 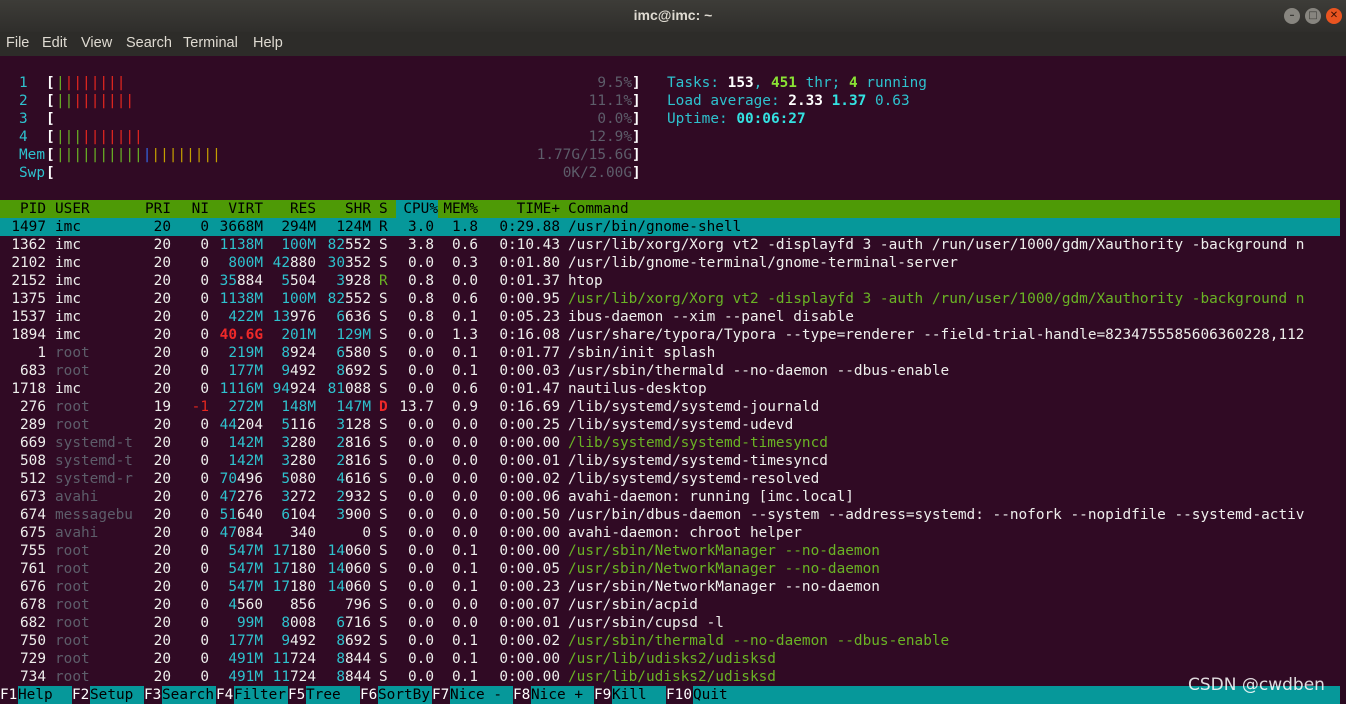 I want to click on shr-cell: 129M, so click(x=353, y=335).